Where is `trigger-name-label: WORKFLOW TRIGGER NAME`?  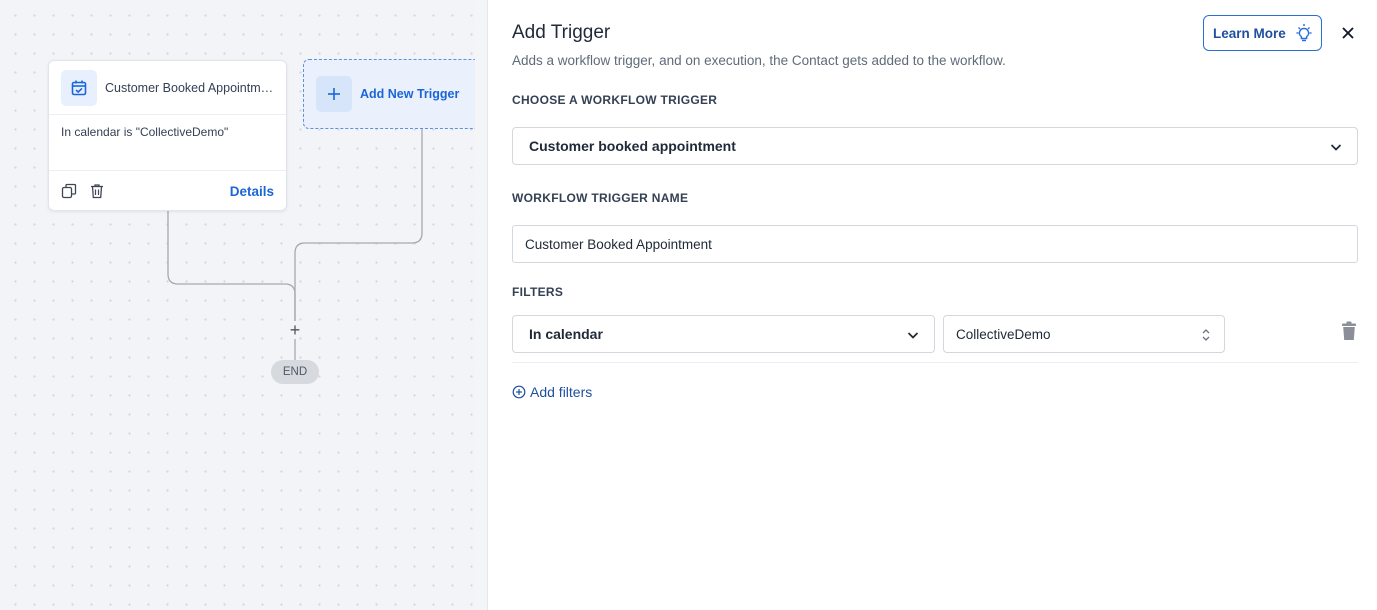
trigger-name-label: WORKFLOW TRIGGER NAME is located at coordinates (600, 198).